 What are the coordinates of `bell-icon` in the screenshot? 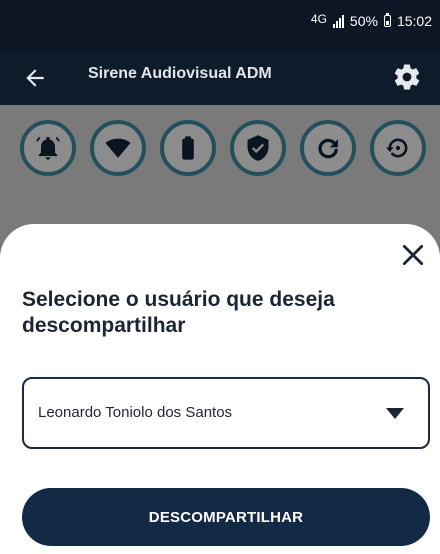 It's located at (48, 148).